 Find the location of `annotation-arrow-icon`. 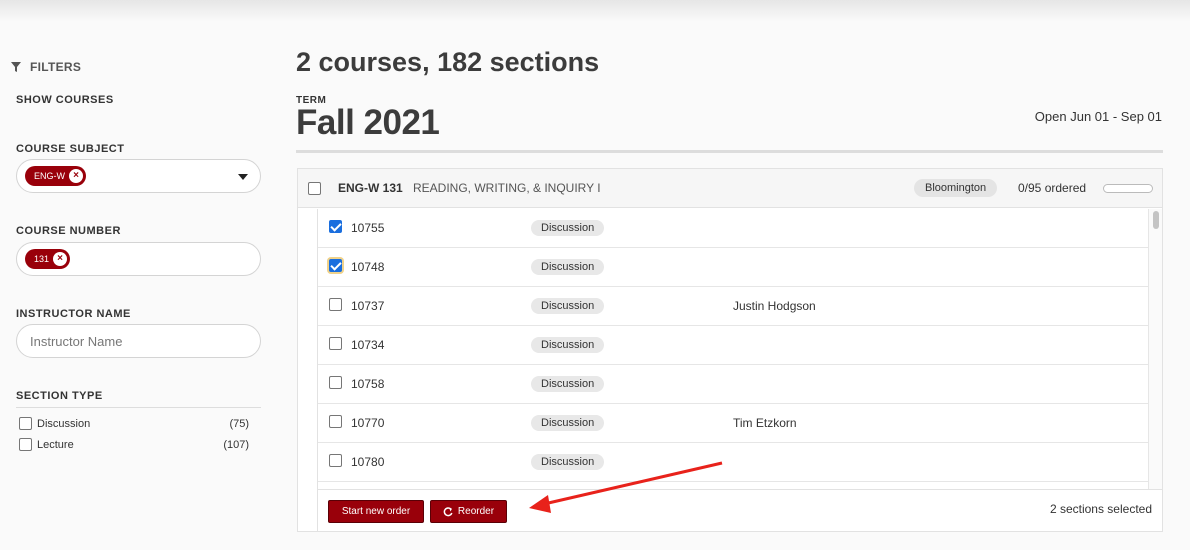

annotation-arrow-icon is located at coordinates (626, 487).